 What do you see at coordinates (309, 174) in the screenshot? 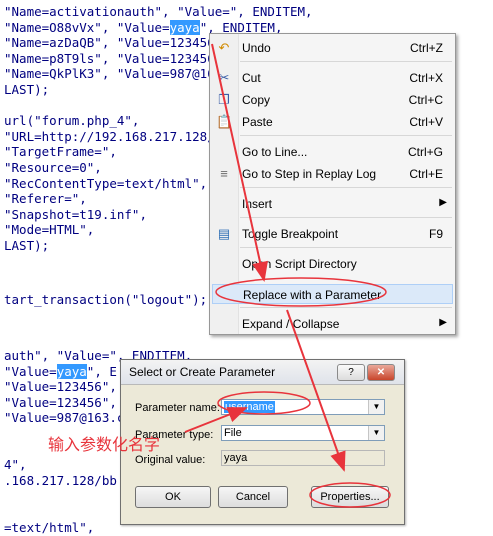
I see `menu-item-label: Go to Step in Replay Log` at bounding box center [309, 174].